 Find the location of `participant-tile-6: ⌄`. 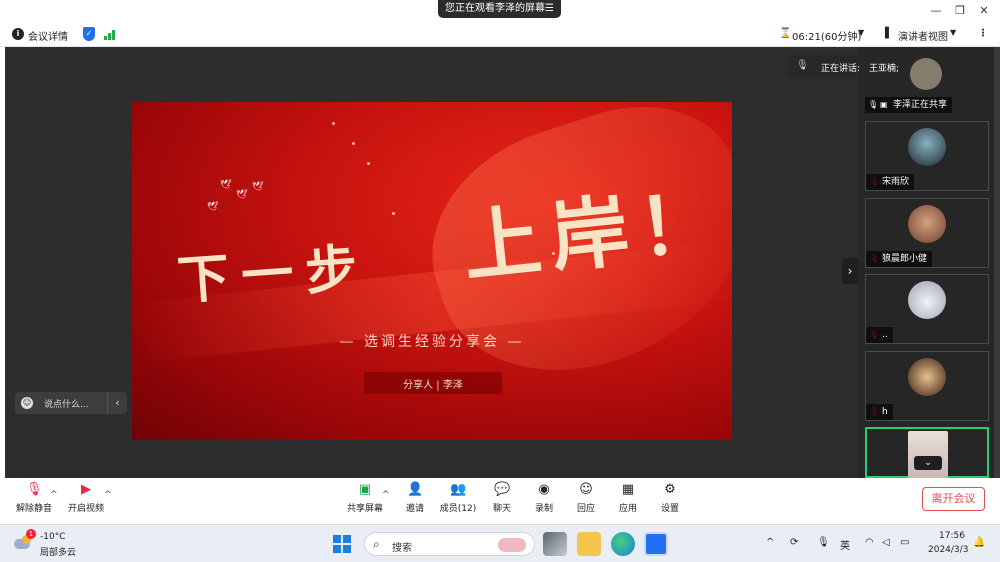

participant-tile-6: ⌄ is located at coordinates (927, 452).